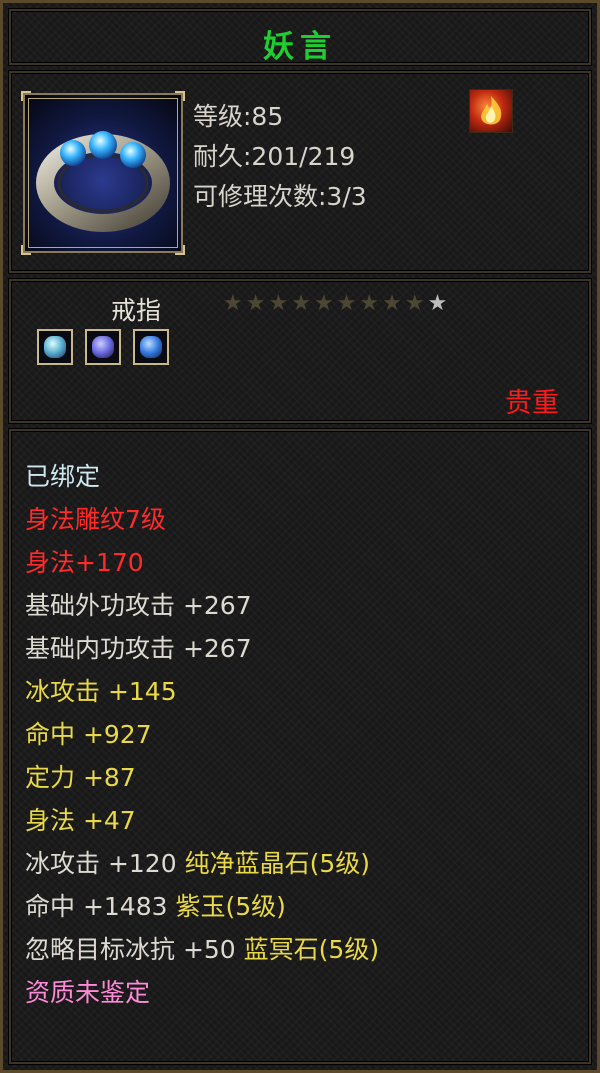 The image size is (600, 1073). I want to click on title-bar: 妖言, so click(300, 37).